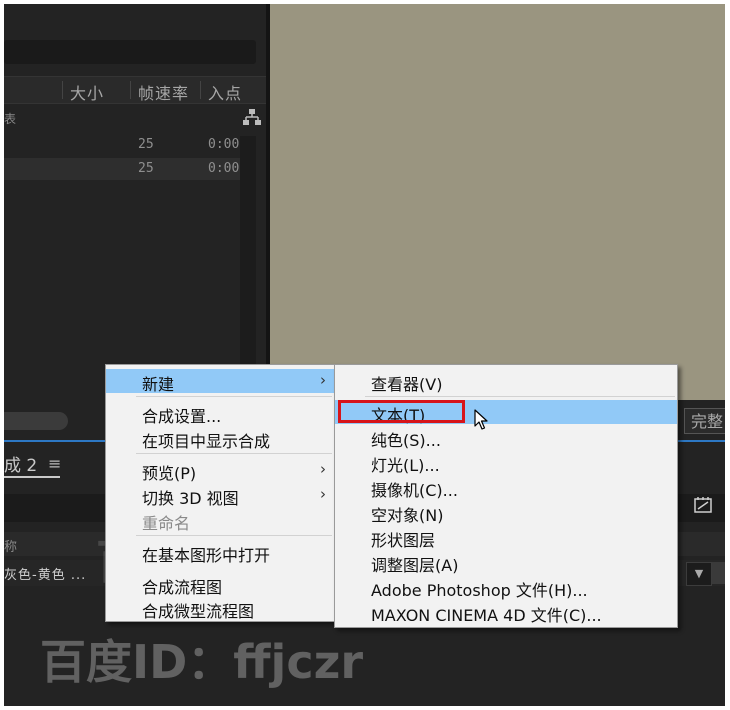  What do you see at coordinates (166, 523) in the screenshot?
I see `menu-item-rename: 重命名` at bounding box center [166, 523].